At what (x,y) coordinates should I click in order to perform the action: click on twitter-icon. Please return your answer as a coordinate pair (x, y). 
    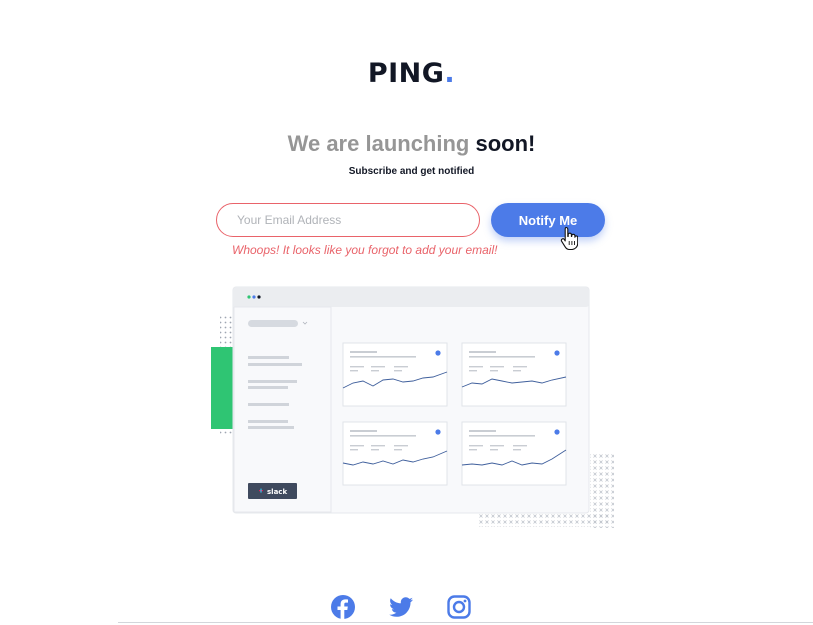
    Looking at the image, I should click on (401, 607).